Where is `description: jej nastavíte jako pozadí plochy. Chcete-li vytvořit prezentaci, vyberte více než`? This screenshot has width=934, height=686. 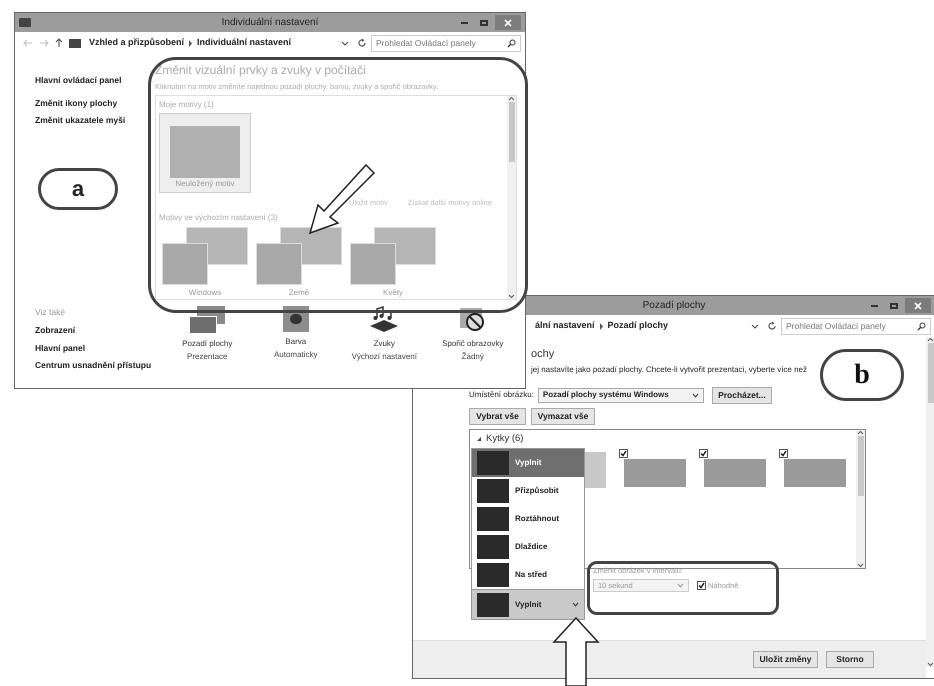
description: jej nastavíte jako pozadí plochy. Chcete-li vytvořit prezentaci, vyberte více než is located at coordinates (669, 370).